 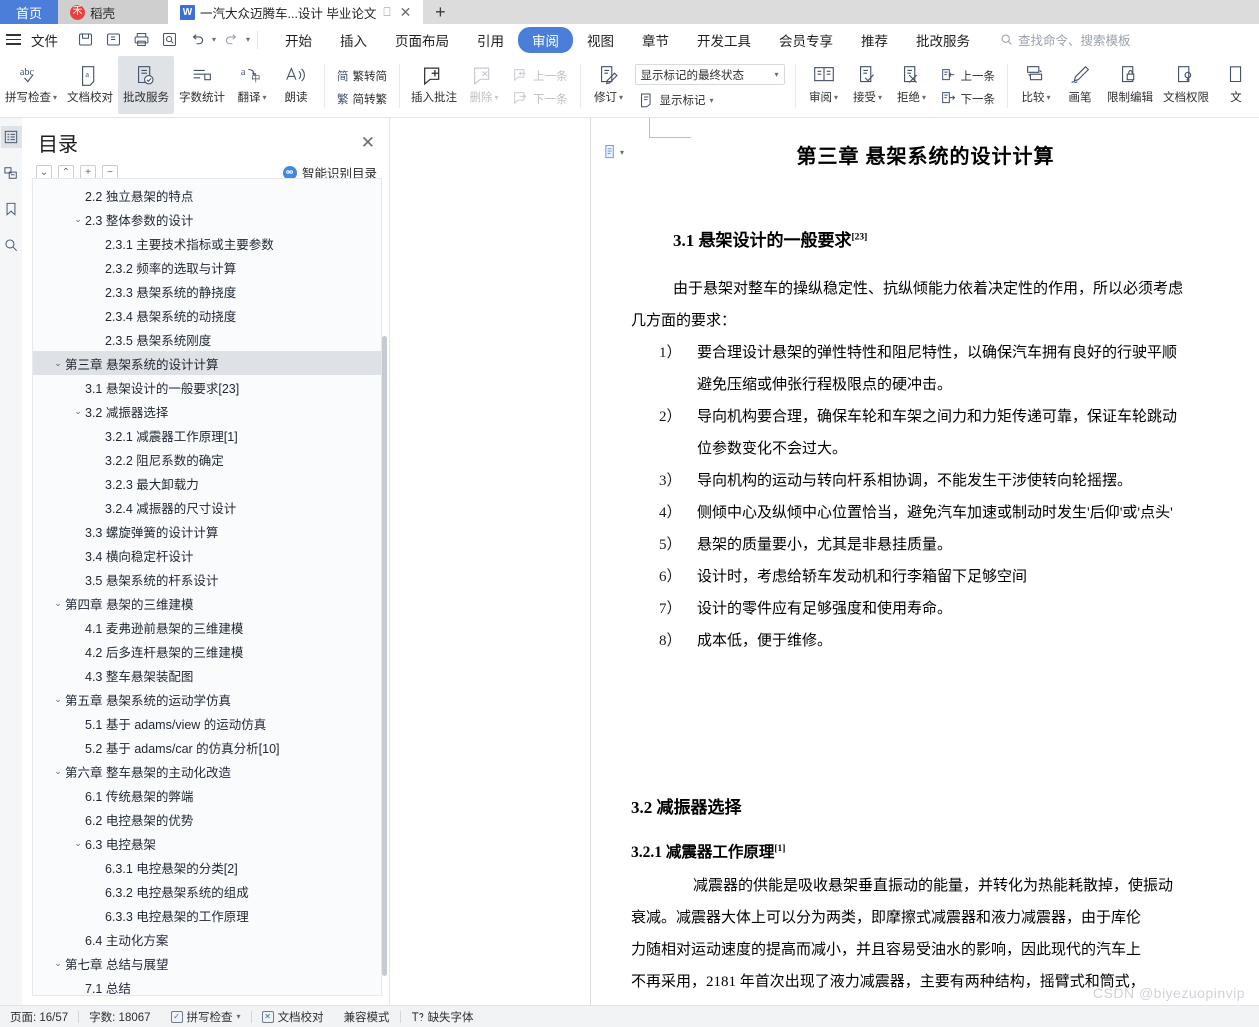 What do you see at coordinates (207, 675) in the screenshot?
I see `toc-item: 4.3 整车悬架装配图` at bounding box center [207, 675].